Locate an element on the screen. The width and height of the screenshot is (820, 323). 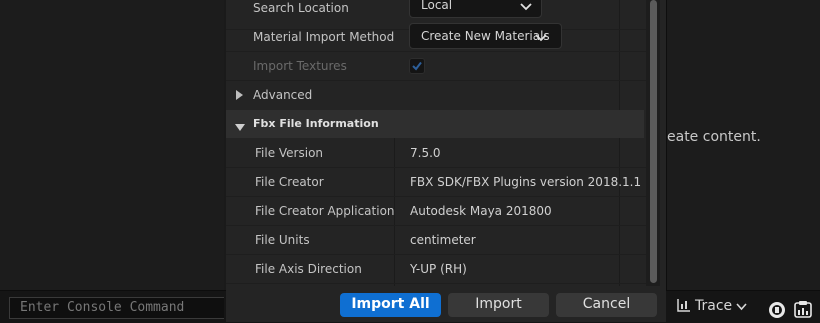
search-location-value: Local is located at coordinates (437, 6).